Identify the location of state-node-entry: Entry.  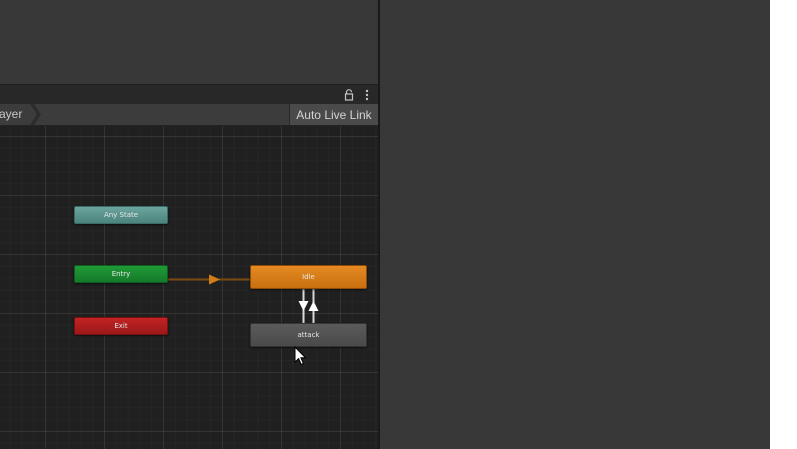
(121, 274).